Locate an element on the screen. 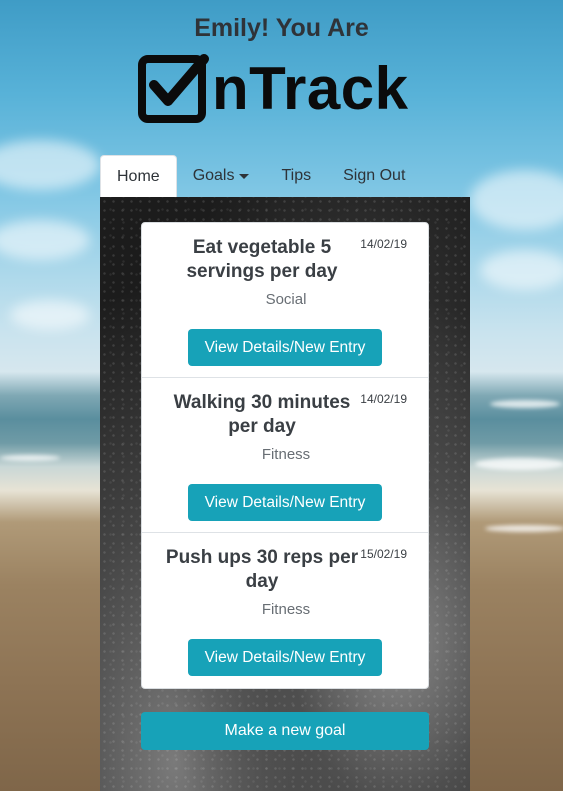  greeting-heading: Emily! You Are is located at coordinates (281, 28).